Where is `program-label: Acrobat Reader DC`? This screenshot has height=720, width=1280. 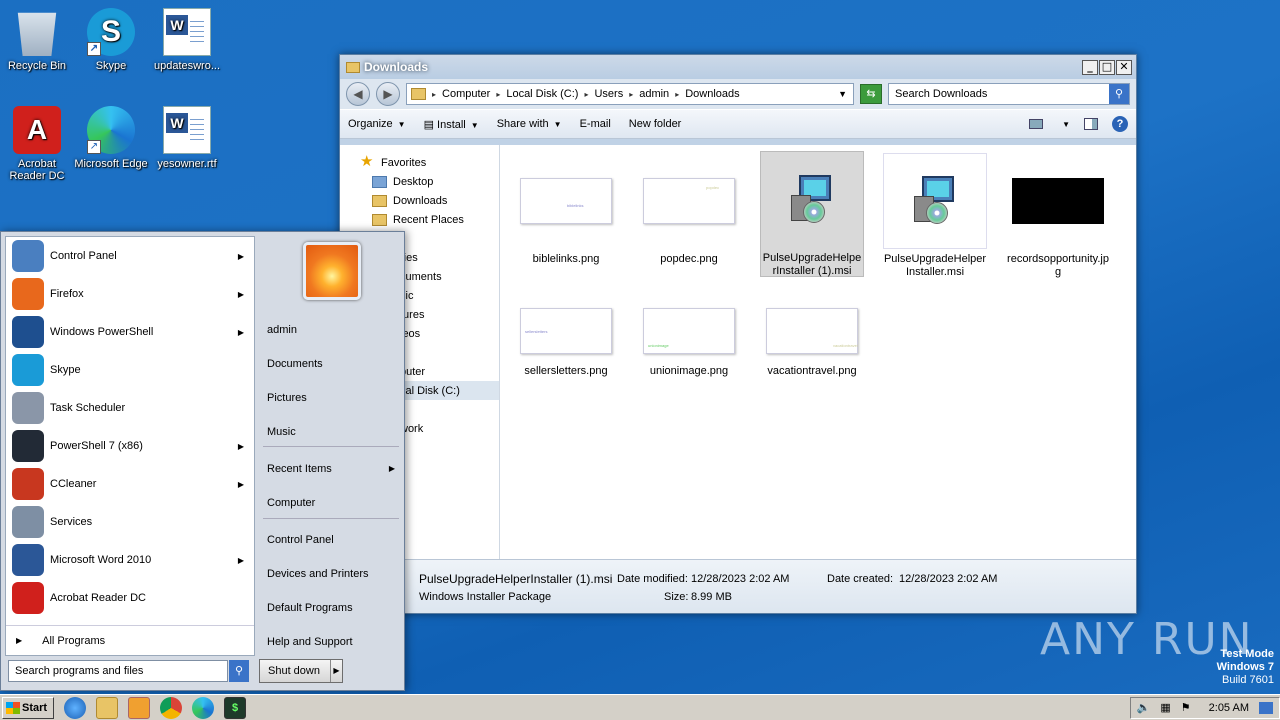 program-label: Acrobat Reader DC is located at coordinates (98, 598).